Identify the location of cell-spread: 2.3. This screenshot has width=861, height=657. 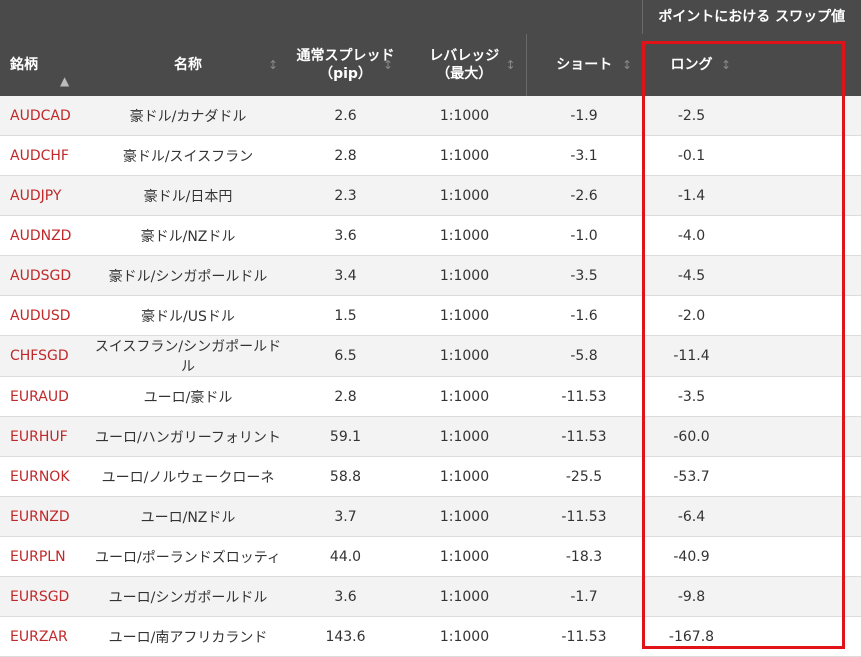
(345, 195).